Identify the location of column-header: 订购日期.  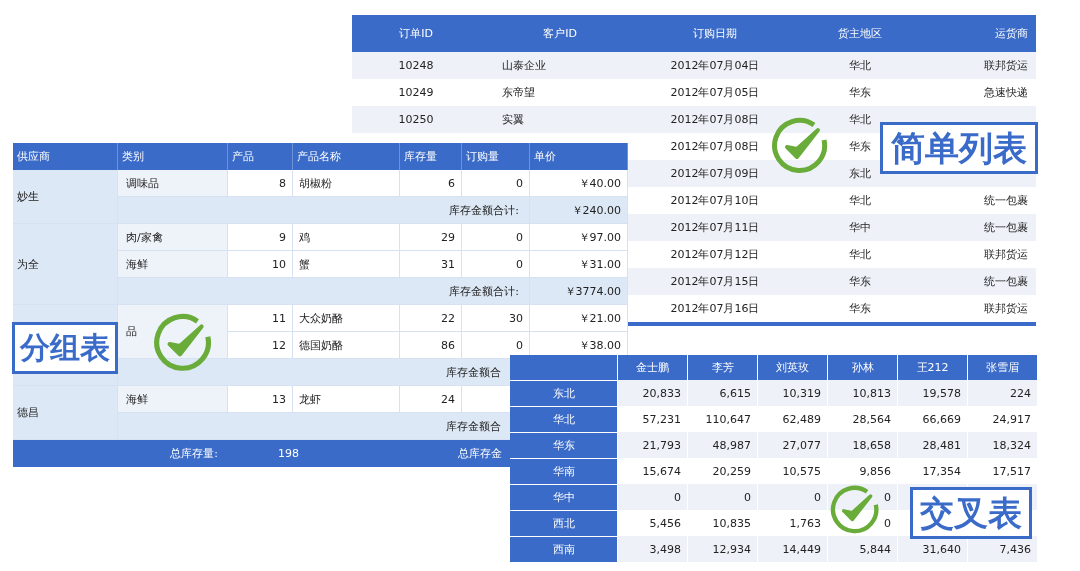
(715, 33).